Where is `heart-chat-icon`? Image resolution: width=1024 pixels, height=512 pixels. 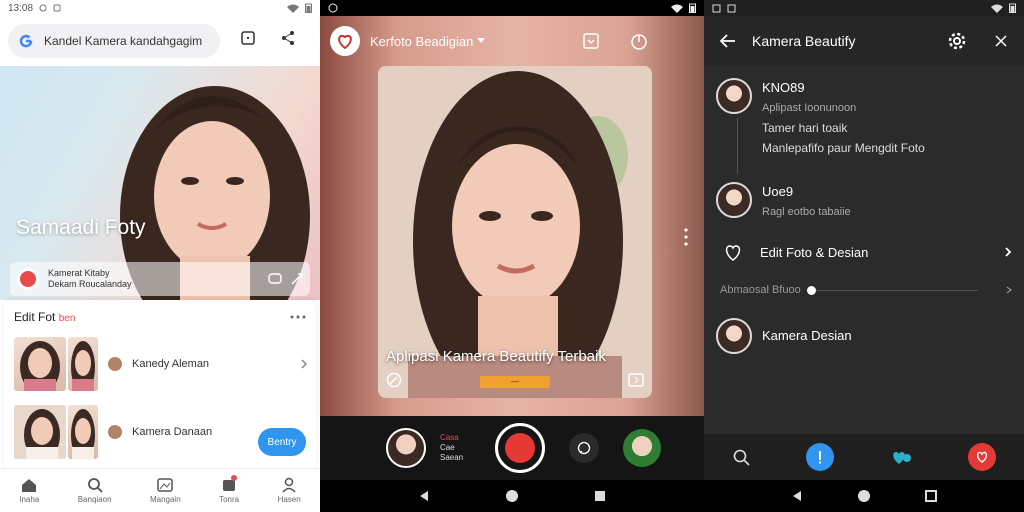 heart-chat-icon is located at coordinates (901, 457).